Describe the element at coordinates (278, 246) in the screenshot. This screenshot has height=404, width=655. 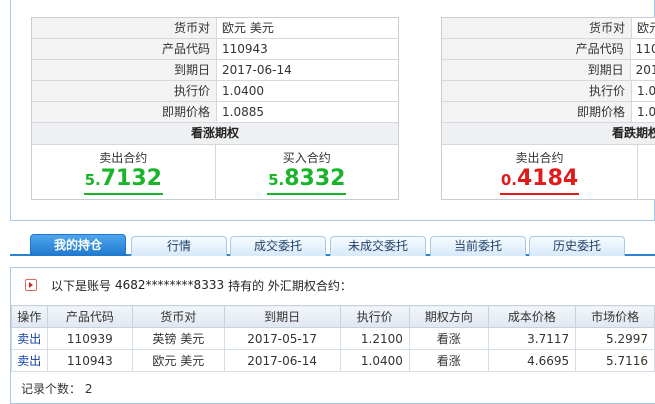
I see `tab-filled-orders: 成交委托` at that location.